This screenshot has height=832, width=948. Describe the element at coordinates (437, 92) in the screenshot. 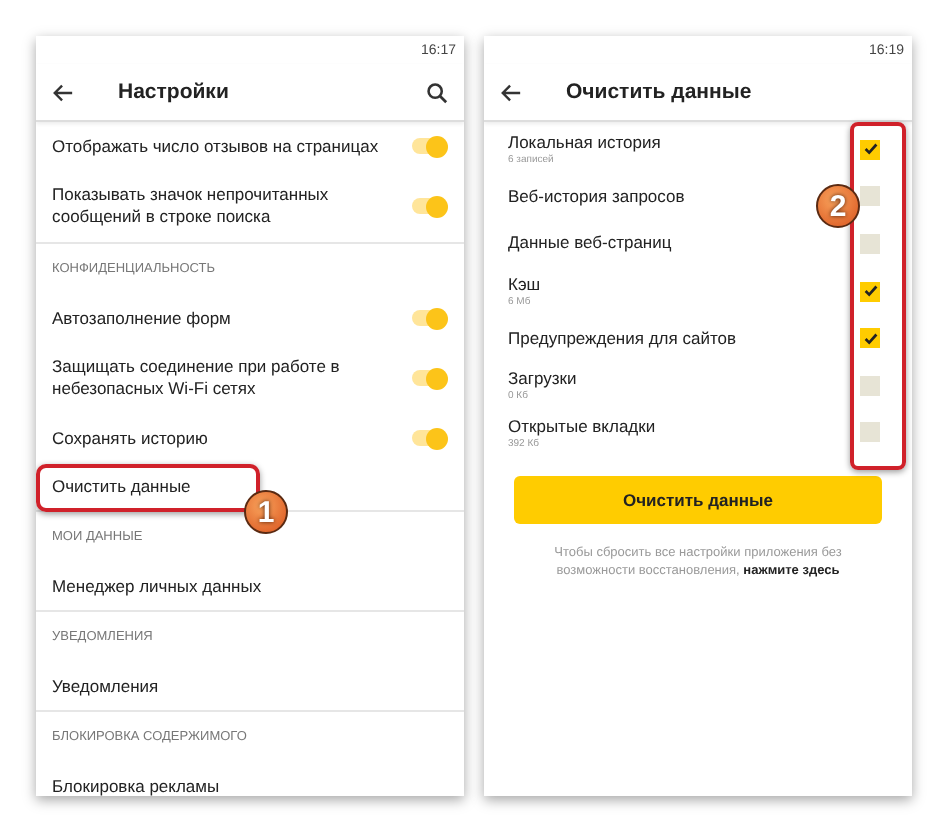

I see `search-icon` at that location.